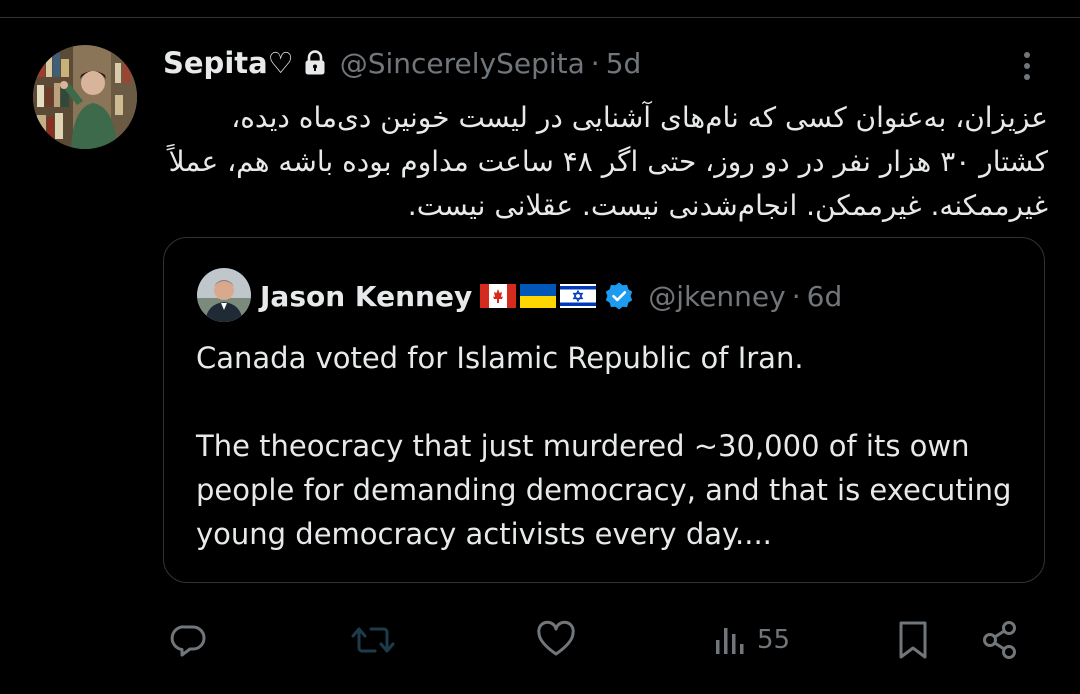  What do you see at coordinates (603, 640) in the screenshot?
I see `action-bar: 55` at bounding box center [603, 640].